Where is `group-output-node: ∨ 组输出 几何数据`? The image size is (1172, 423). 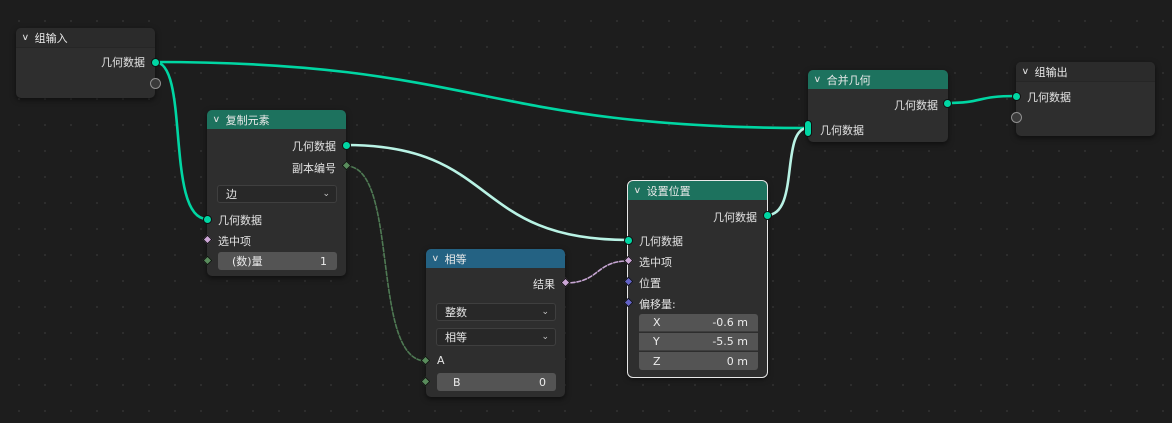
group-output-node: ∨ 组输出 几何数据 is located at coordinates (1085, 99).